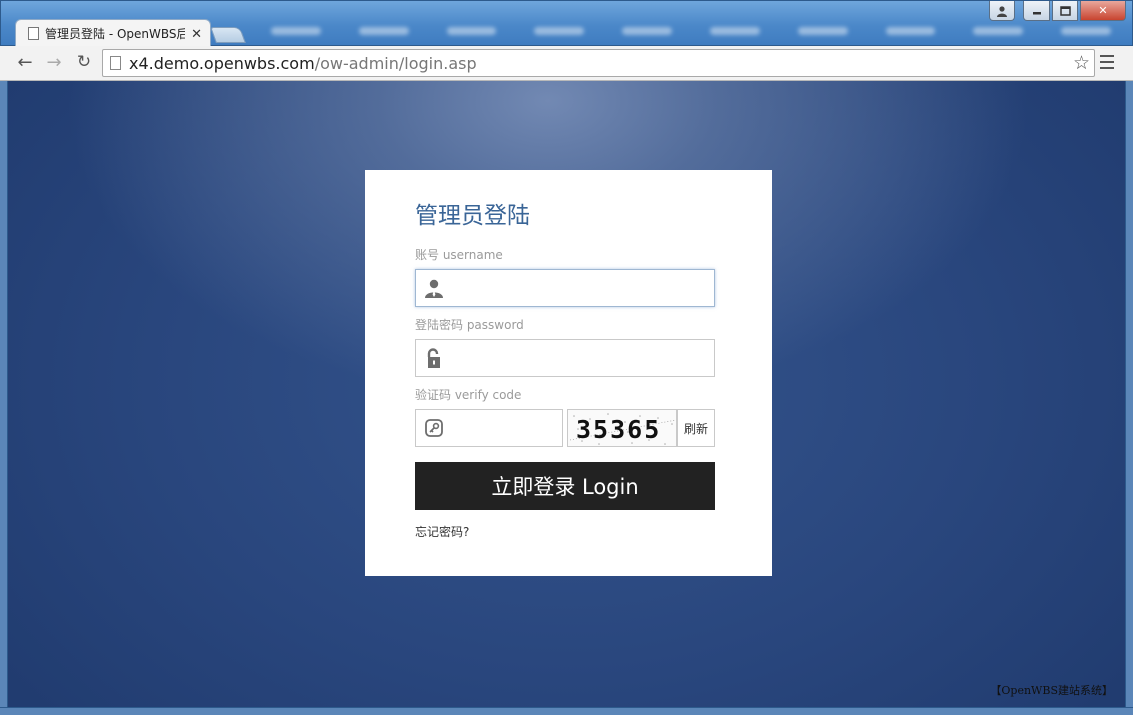 This screenshot has width=1133, height=715. What do you see at coordinates (434, 428) in the screenshot?
I see `key-icon` at bounding box center [434, 428].